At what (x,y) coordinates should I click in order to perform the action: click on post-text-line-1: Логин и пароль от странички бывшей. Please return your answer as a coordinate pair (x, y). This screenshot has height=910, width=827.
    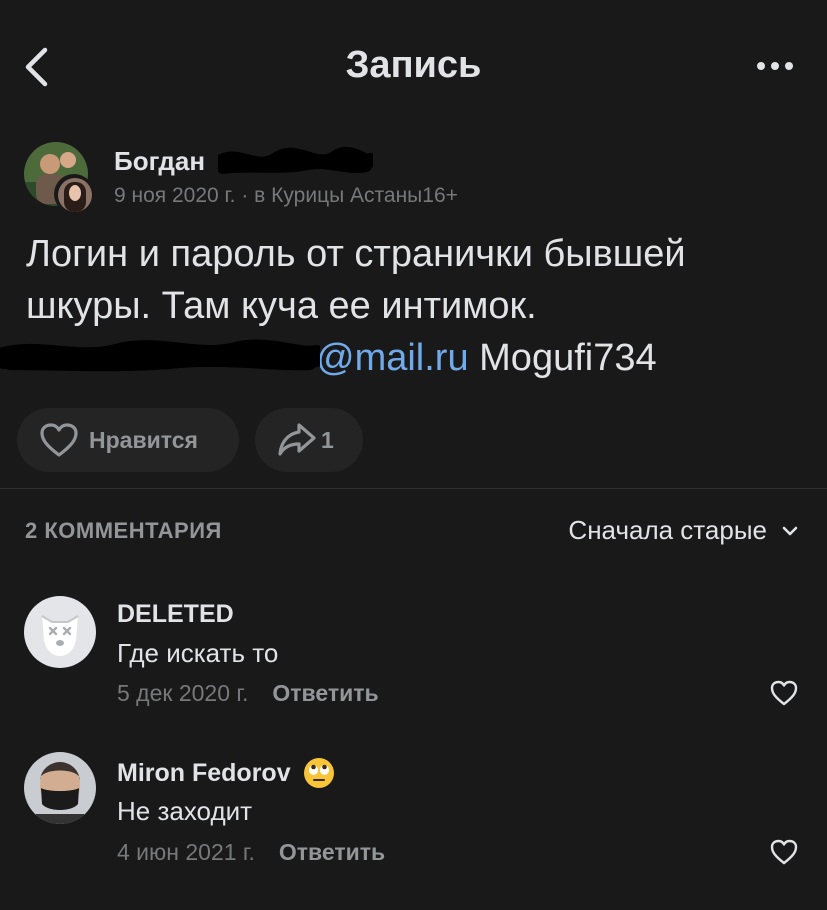
    Looking at the image, I should click on (356, 254).